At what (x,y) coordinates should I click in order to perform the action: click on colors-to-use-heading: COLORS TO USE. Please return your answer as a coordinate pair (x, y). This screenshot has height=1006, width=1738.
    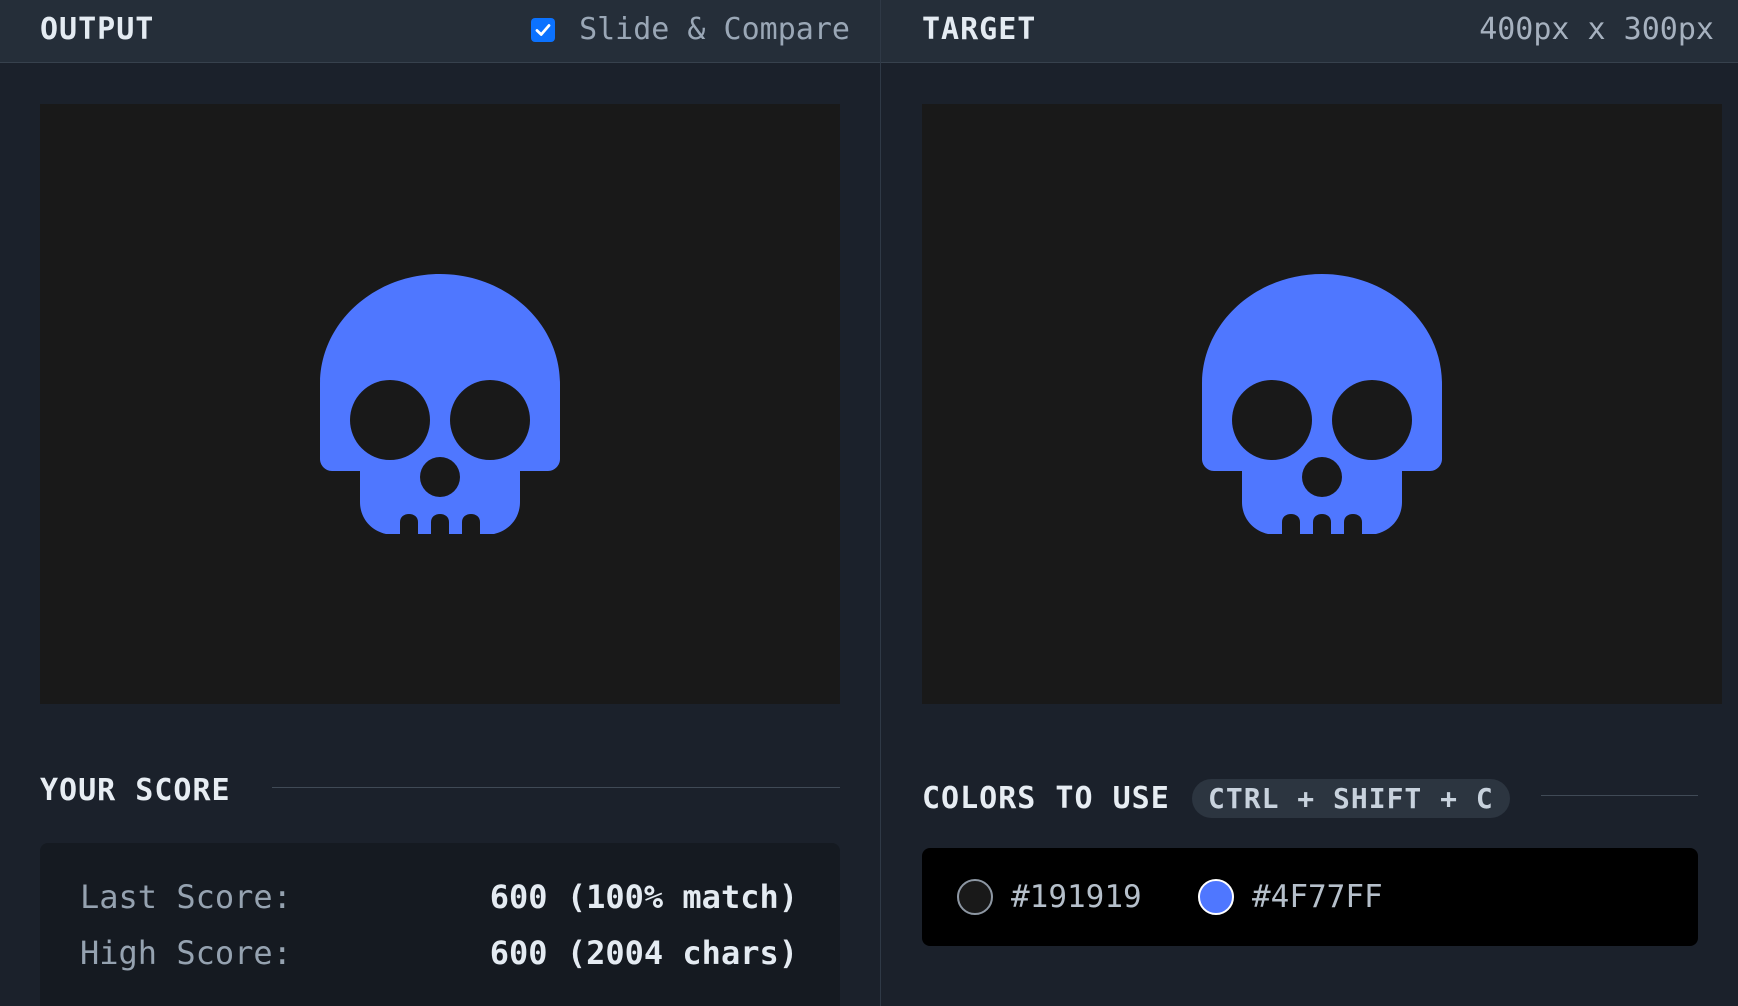
    Looking at the image, I should click on (1046, 798).